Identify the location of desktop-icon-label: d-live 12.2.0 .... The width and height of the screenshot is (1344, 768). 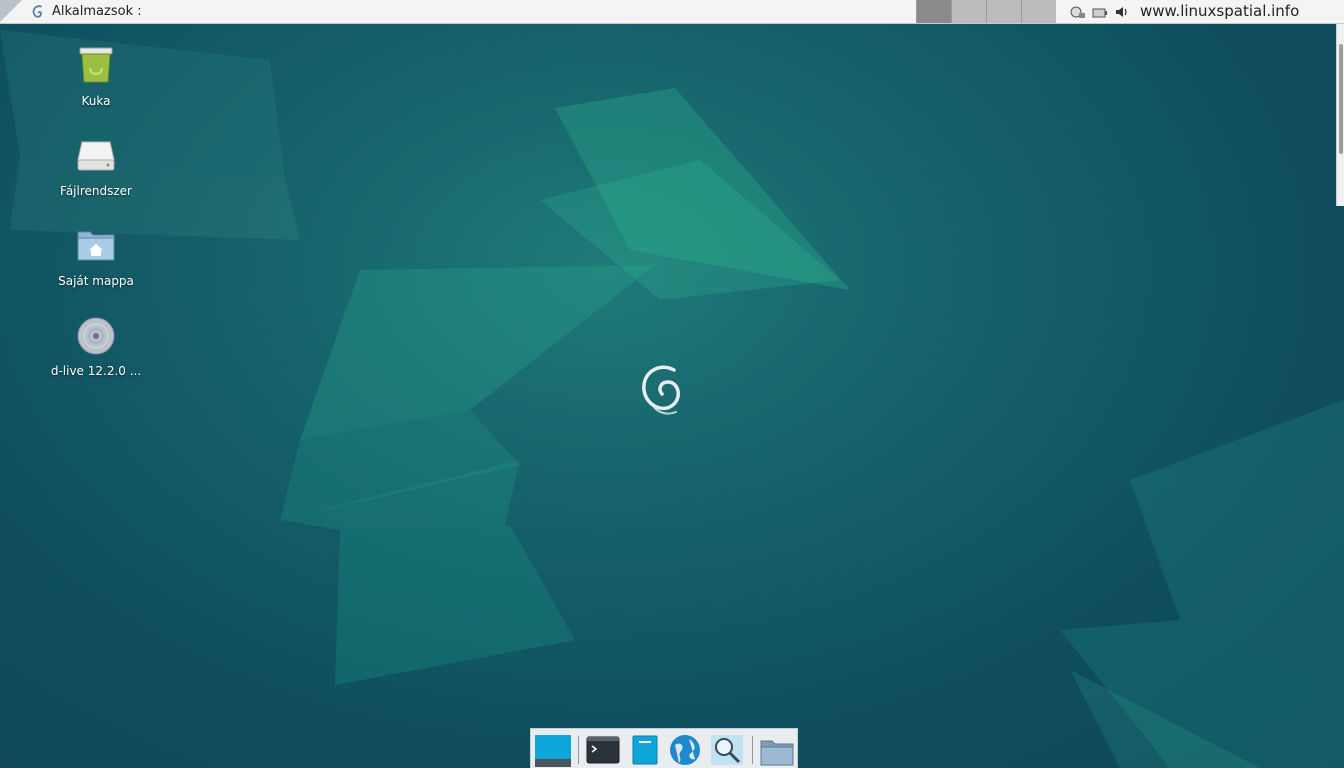
(96, 371).